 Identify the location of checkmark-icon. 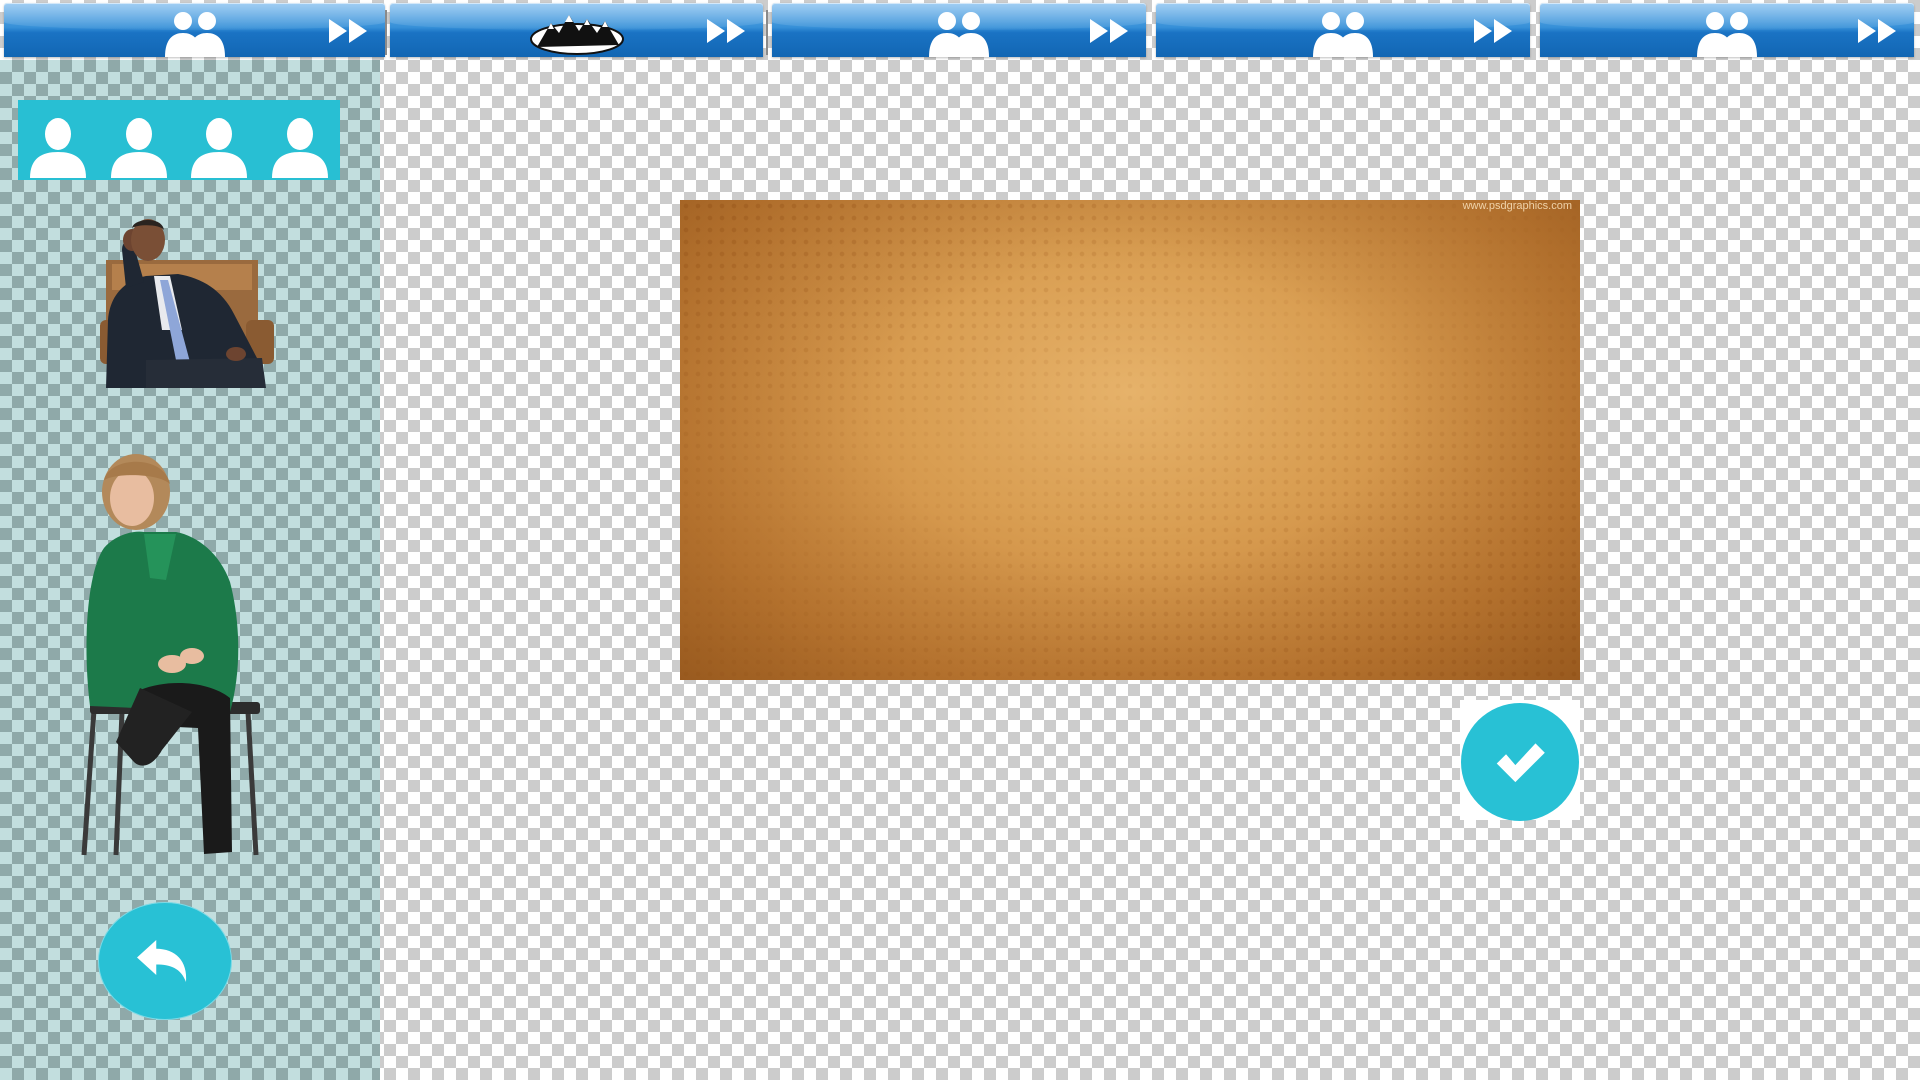
(1520, 763).